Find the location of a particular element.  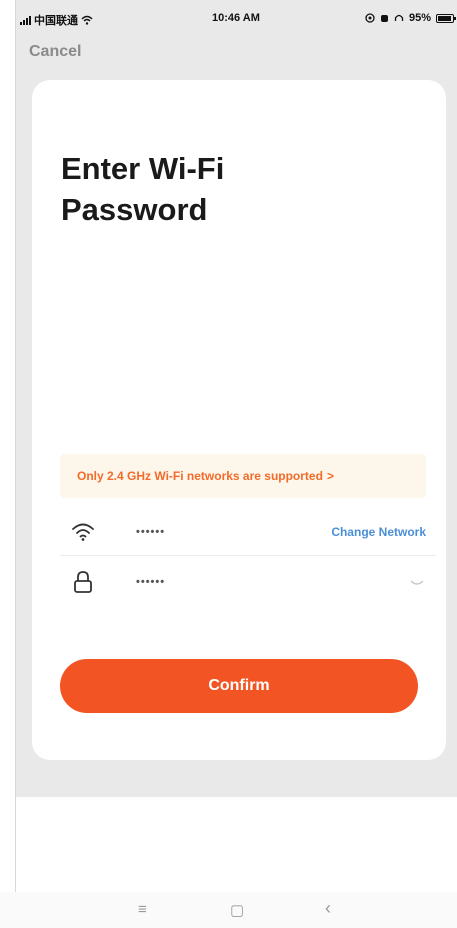

wifi-icon is located at coordinates (83, 532).